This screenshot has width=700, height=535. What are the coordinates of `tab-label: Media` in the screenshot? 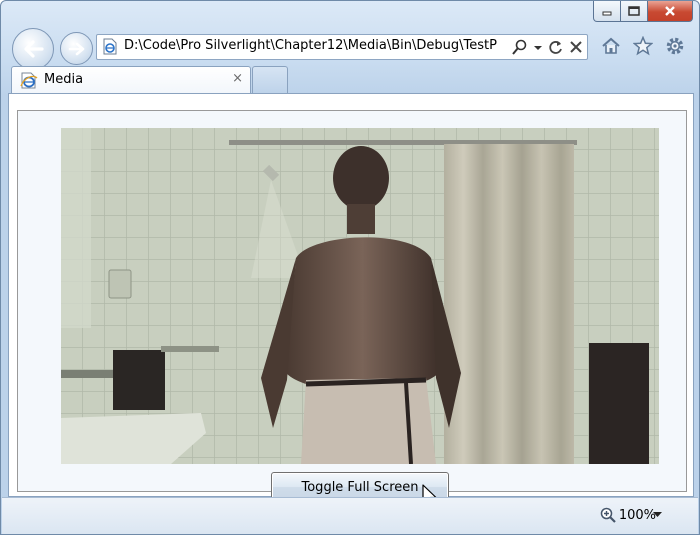 It's located at (64, 79).